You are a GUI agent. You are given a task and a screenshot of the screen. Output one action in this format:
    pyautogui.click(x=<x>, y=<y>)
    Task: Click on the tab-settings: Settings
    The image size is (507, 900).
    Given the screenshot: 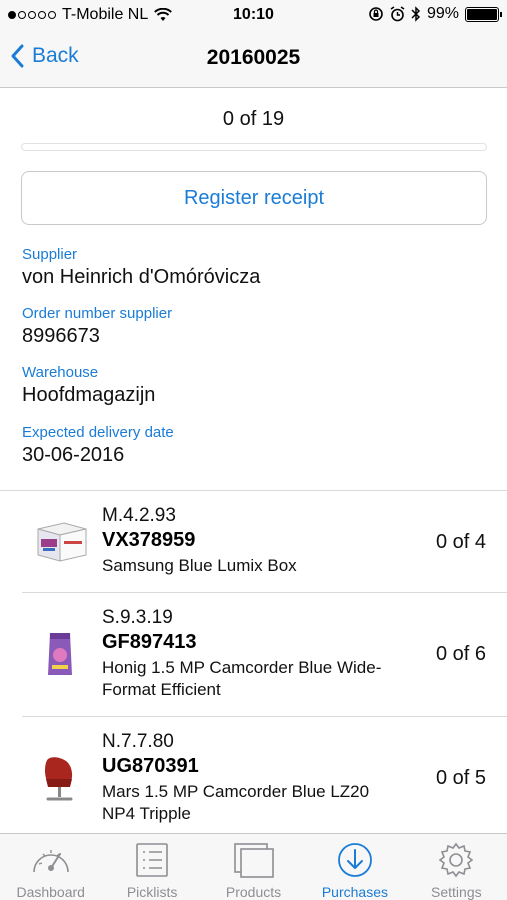 What is the action you would take?
    pyautogui.click(x=456, y=867)
    